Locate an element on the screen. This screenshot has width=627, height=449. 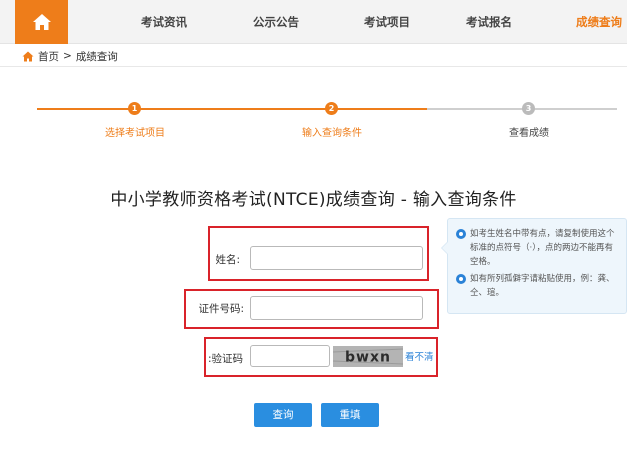
step-dot-2: 2 is located at coordinates (331, 108).